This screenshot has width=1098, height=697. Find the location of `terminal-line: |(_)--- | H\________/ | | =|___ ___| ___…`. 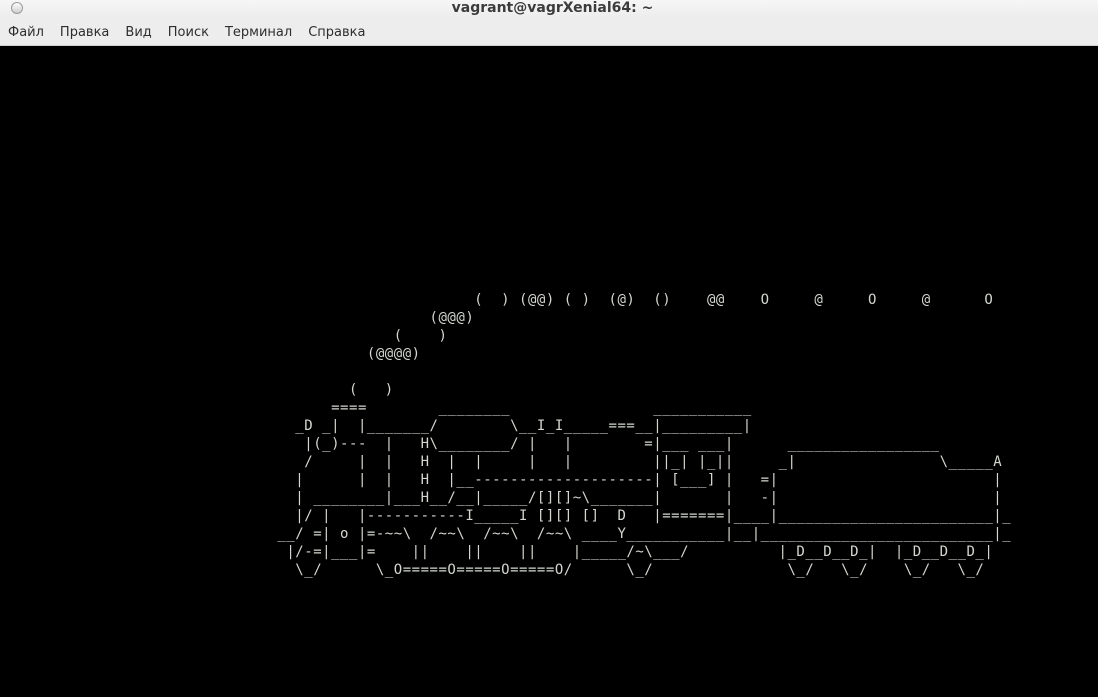

terminal-line: |(_)--- | H\________/ | | =|___ ___| ___… is located at coordinates (470, 444).